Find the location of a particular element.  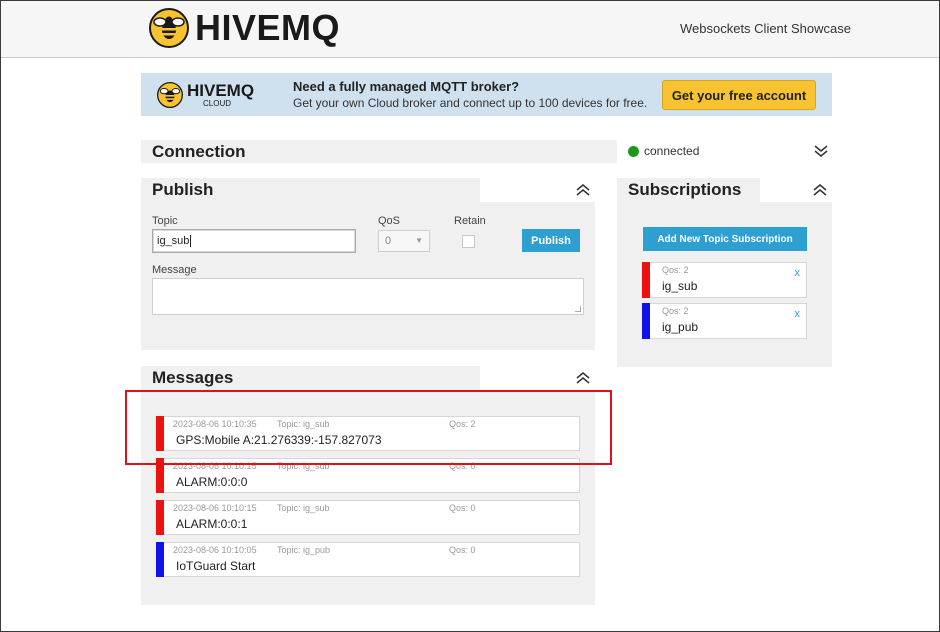

subscriptions-header: Subscriptions is located at coordinates (688, 190).